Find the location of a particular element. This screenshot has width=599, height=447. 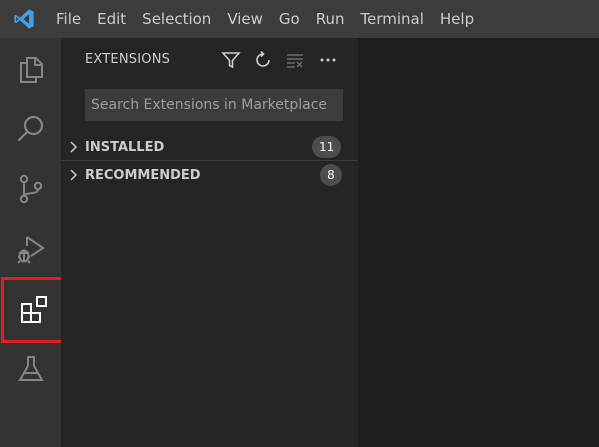

search-extensions-input is located at coordinates (214, 105).